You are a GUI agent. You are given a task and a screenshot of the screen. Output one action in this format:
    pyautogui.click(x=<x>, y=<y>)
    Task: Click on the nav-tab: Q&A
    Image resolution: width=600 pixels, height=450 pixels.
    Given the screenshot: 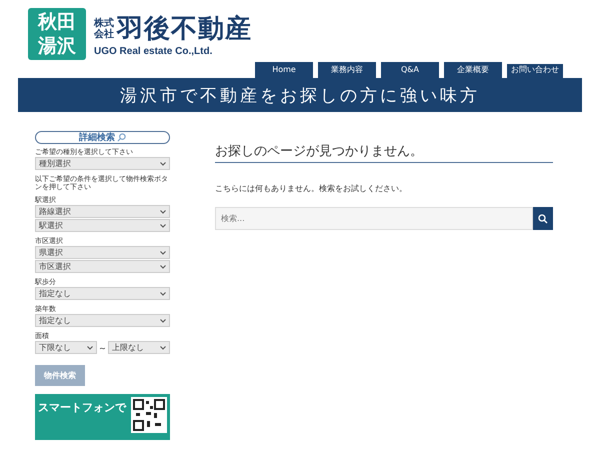 What is the action you would take?
    pyautogui.click(x=410, y=70)
    